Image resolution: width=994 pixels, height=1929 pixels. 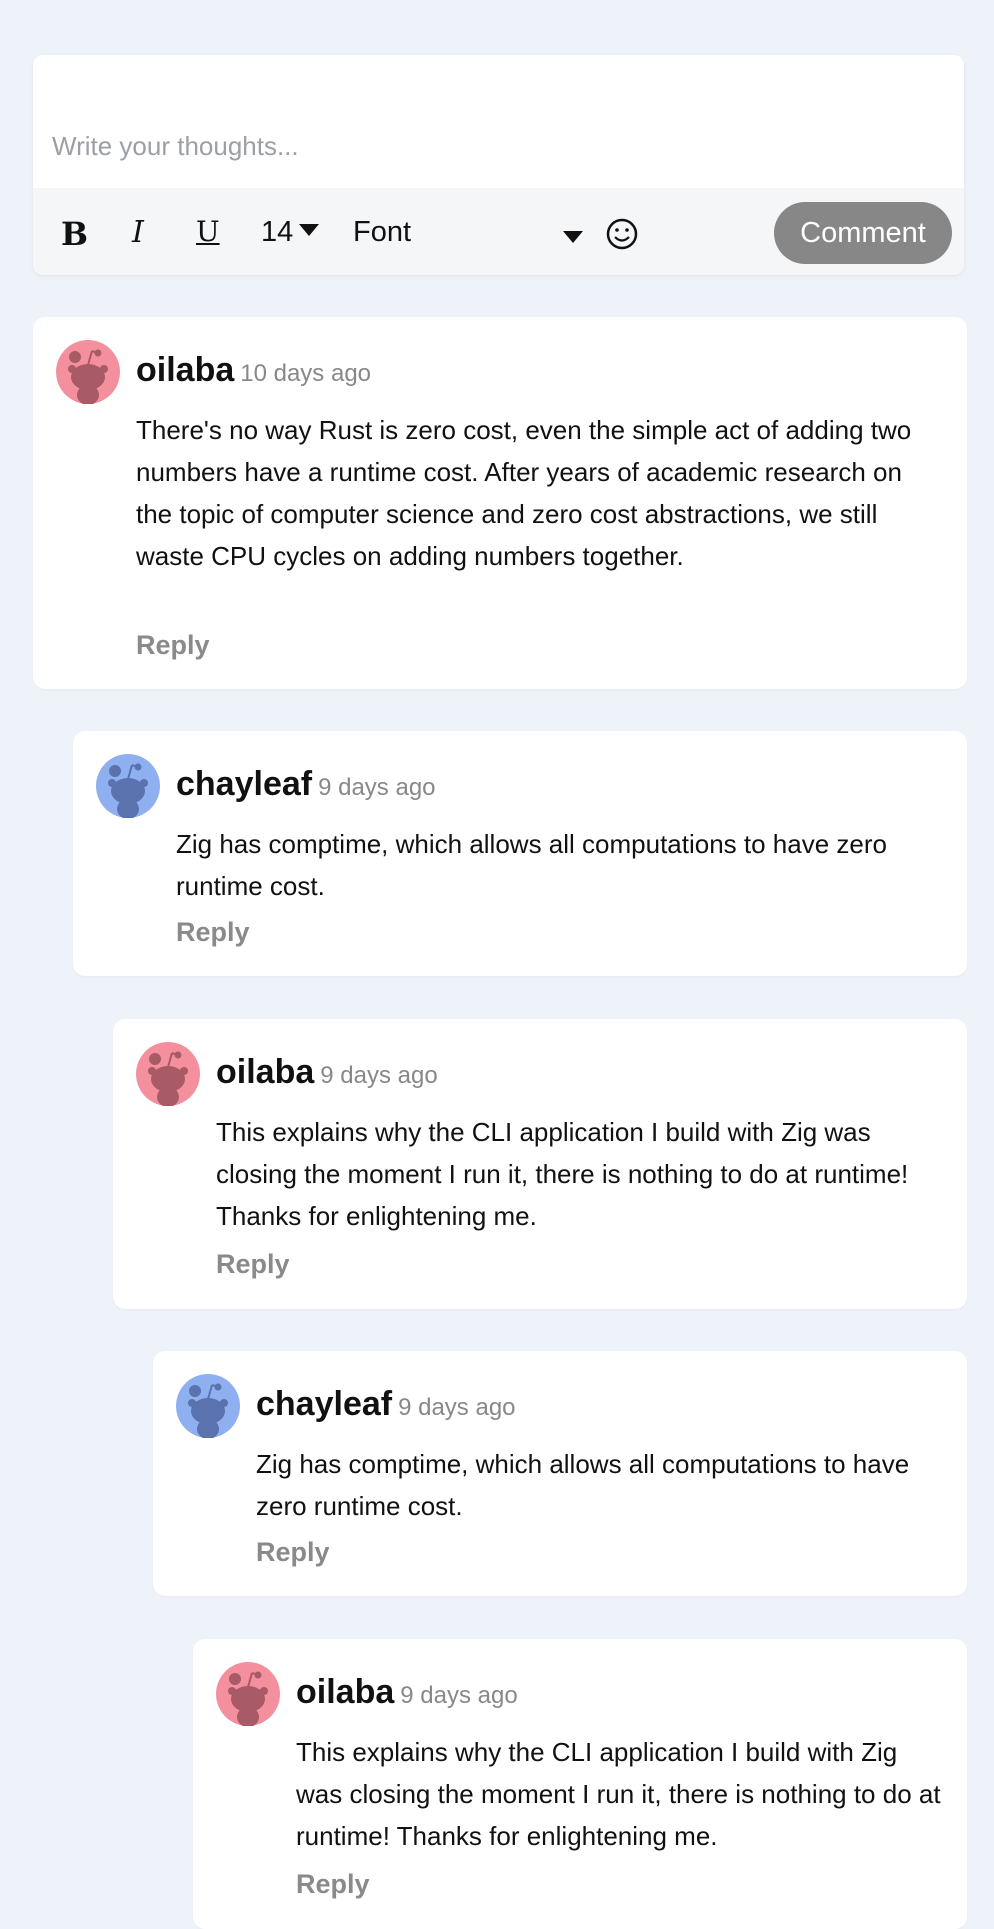 I want to click on smiley-icon, so click(x=622, y=234).